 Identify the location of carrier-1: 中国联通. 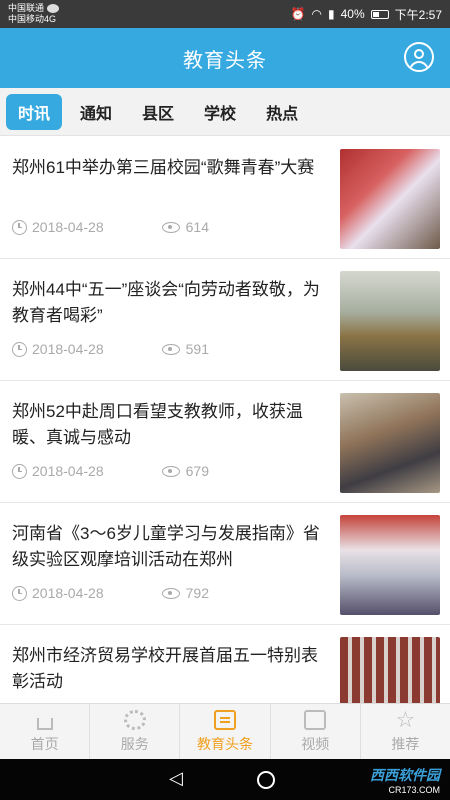
(26, 8).